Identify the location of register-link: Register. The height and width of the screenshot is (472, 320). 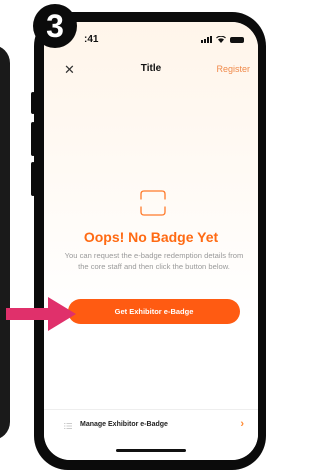
(233, 69).